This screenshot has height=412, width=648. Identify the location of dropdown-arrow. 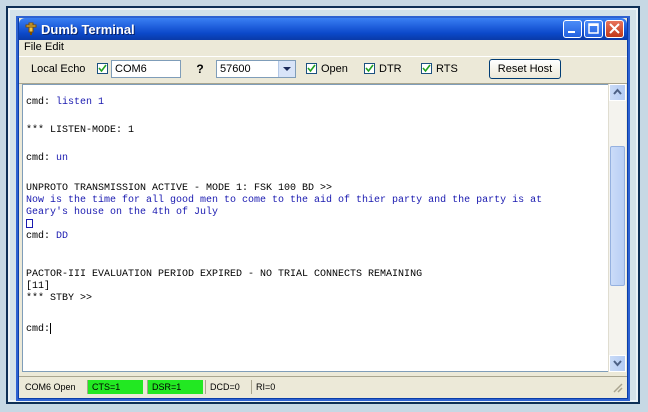
(286, 69).